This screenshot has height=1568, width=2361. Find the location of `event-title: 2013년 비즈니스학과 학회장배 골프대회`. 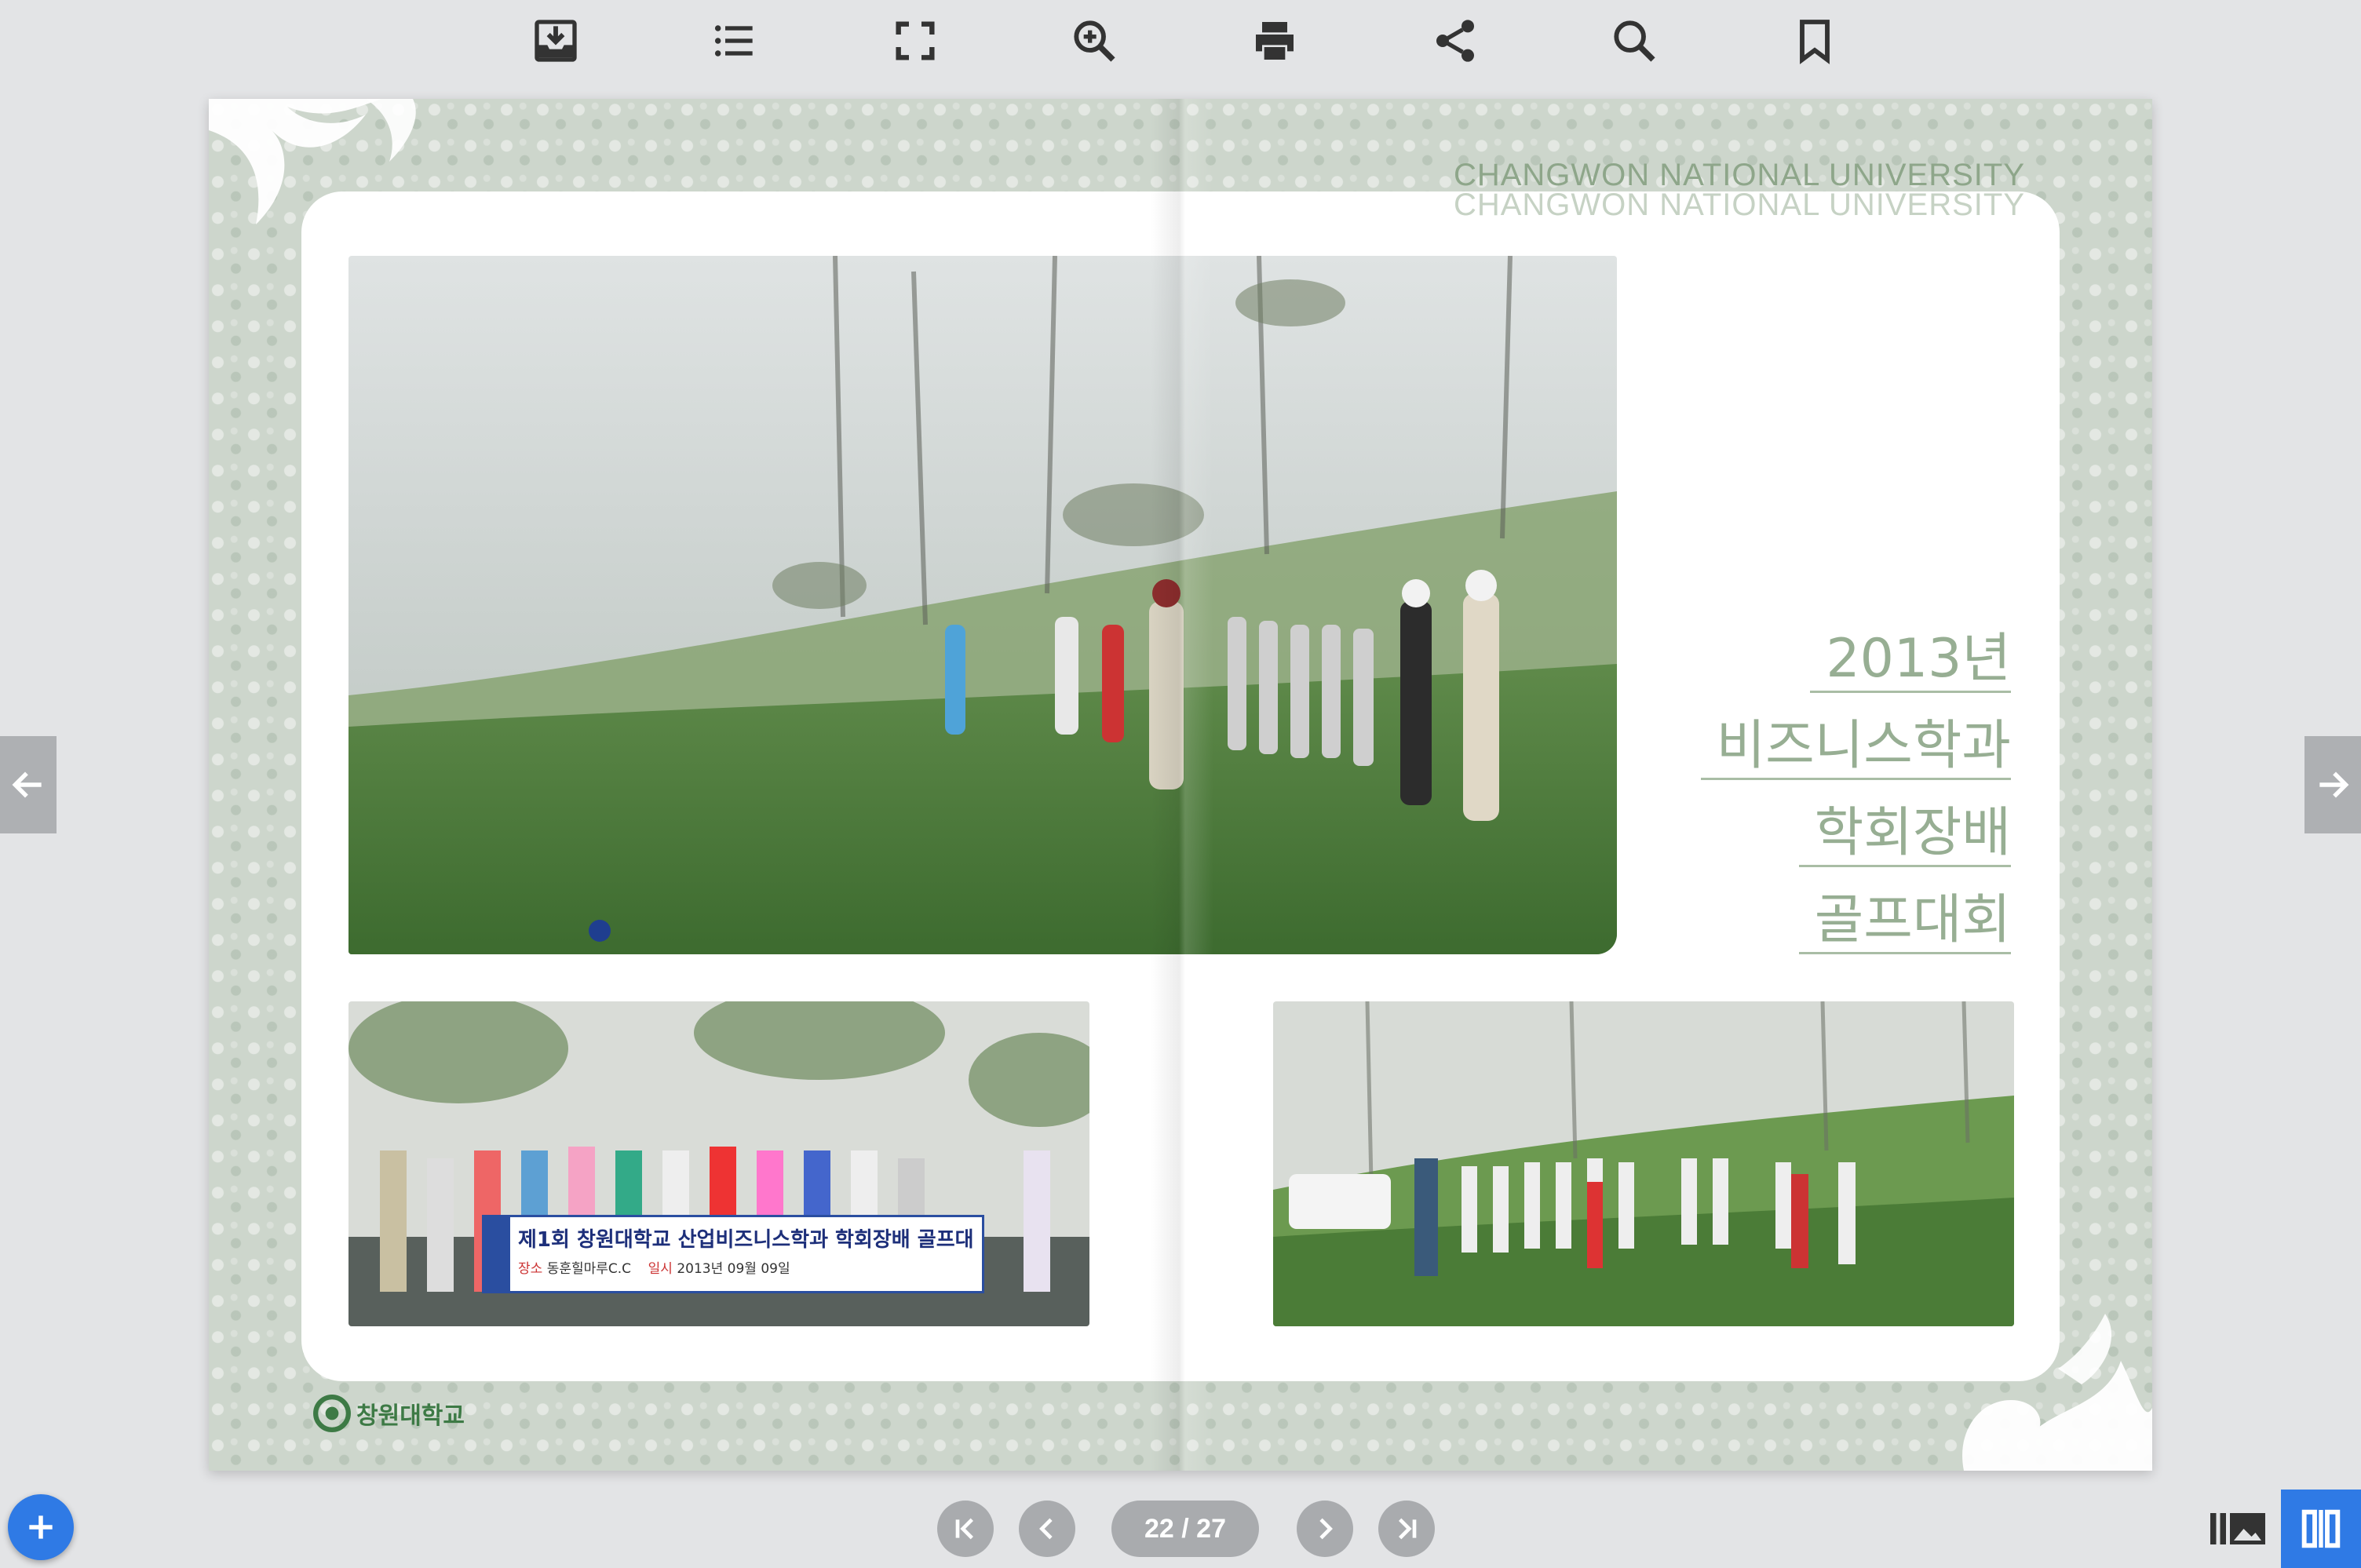

event-title: 2013년 비즈니스학과 학회장배 골프대회 is located at coordinates (1855, 807).